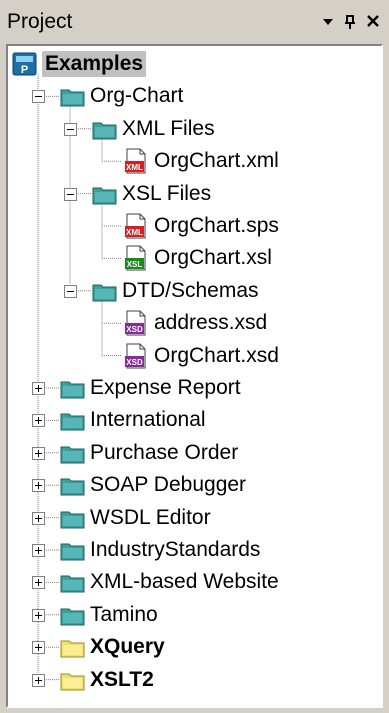  What do you see at coordinates (164, 452) in the screenshot?
I see `tree-item-label: Purchase Order` at bounding box center [164, 452].